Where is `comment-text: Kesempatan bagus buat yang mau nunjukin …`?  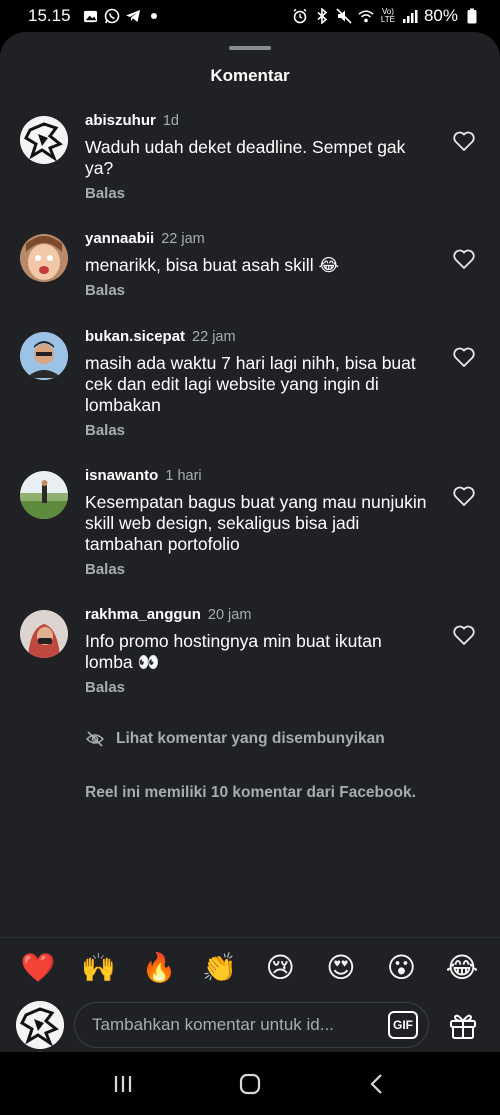
comment-text: Kesempatan bagus buat yang mau nunjukin … is located at coordinates (256, 523).